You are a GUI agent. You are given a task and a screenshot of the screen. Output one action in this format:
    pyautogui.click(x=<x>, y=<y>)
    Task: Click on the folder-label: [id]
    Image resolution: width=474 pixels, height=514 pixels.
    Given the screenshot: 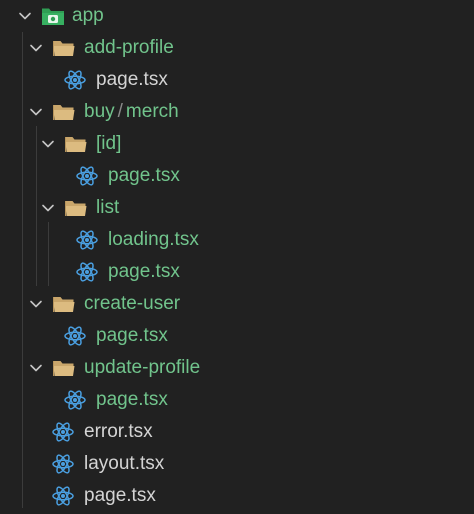 What is the action you would take?
    pyautogui.click(x=109, y=143)
    